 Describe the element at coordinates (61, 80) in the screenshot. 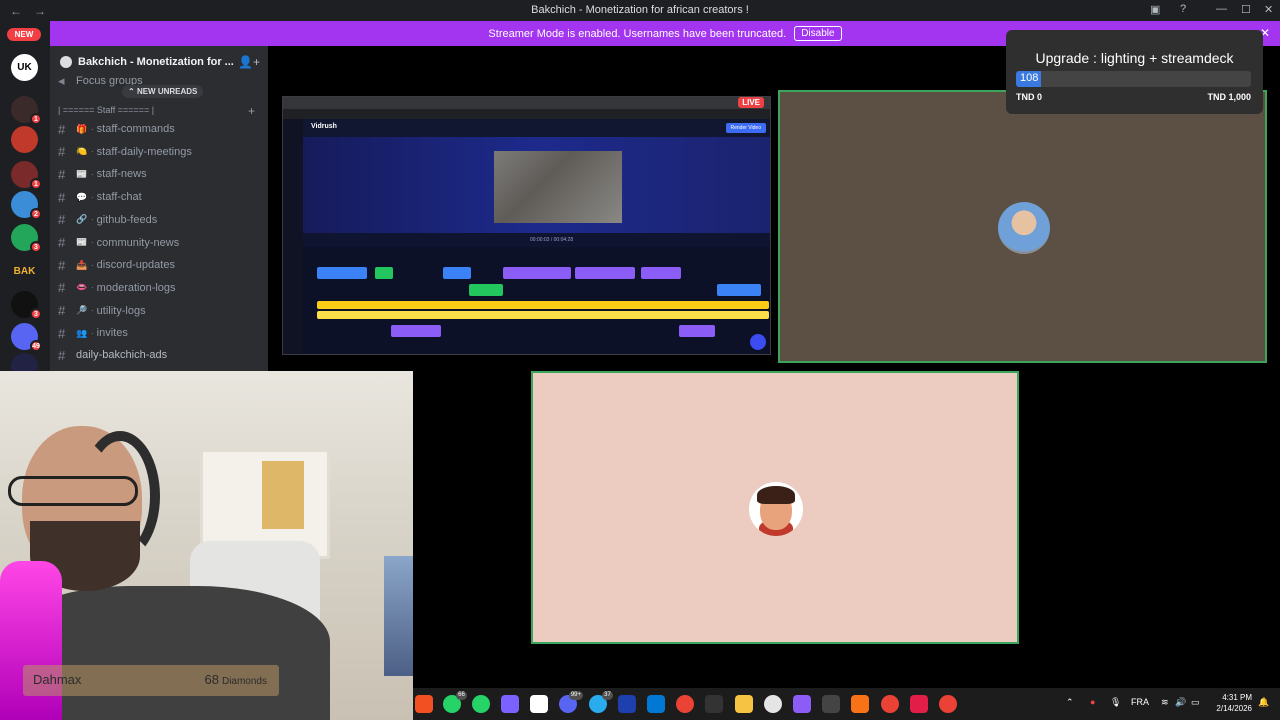

I see `speaker-icon: ◂` at that location.